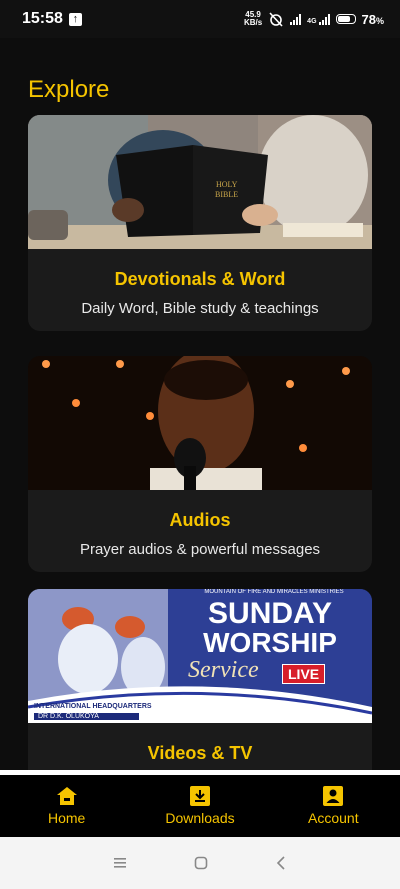 This screenshot has width=400, height=889. Describe the element at coordinates (86, 716) in the screenshot. I see `banner-pastor: DR D.K. OLUKOYA` at that location.